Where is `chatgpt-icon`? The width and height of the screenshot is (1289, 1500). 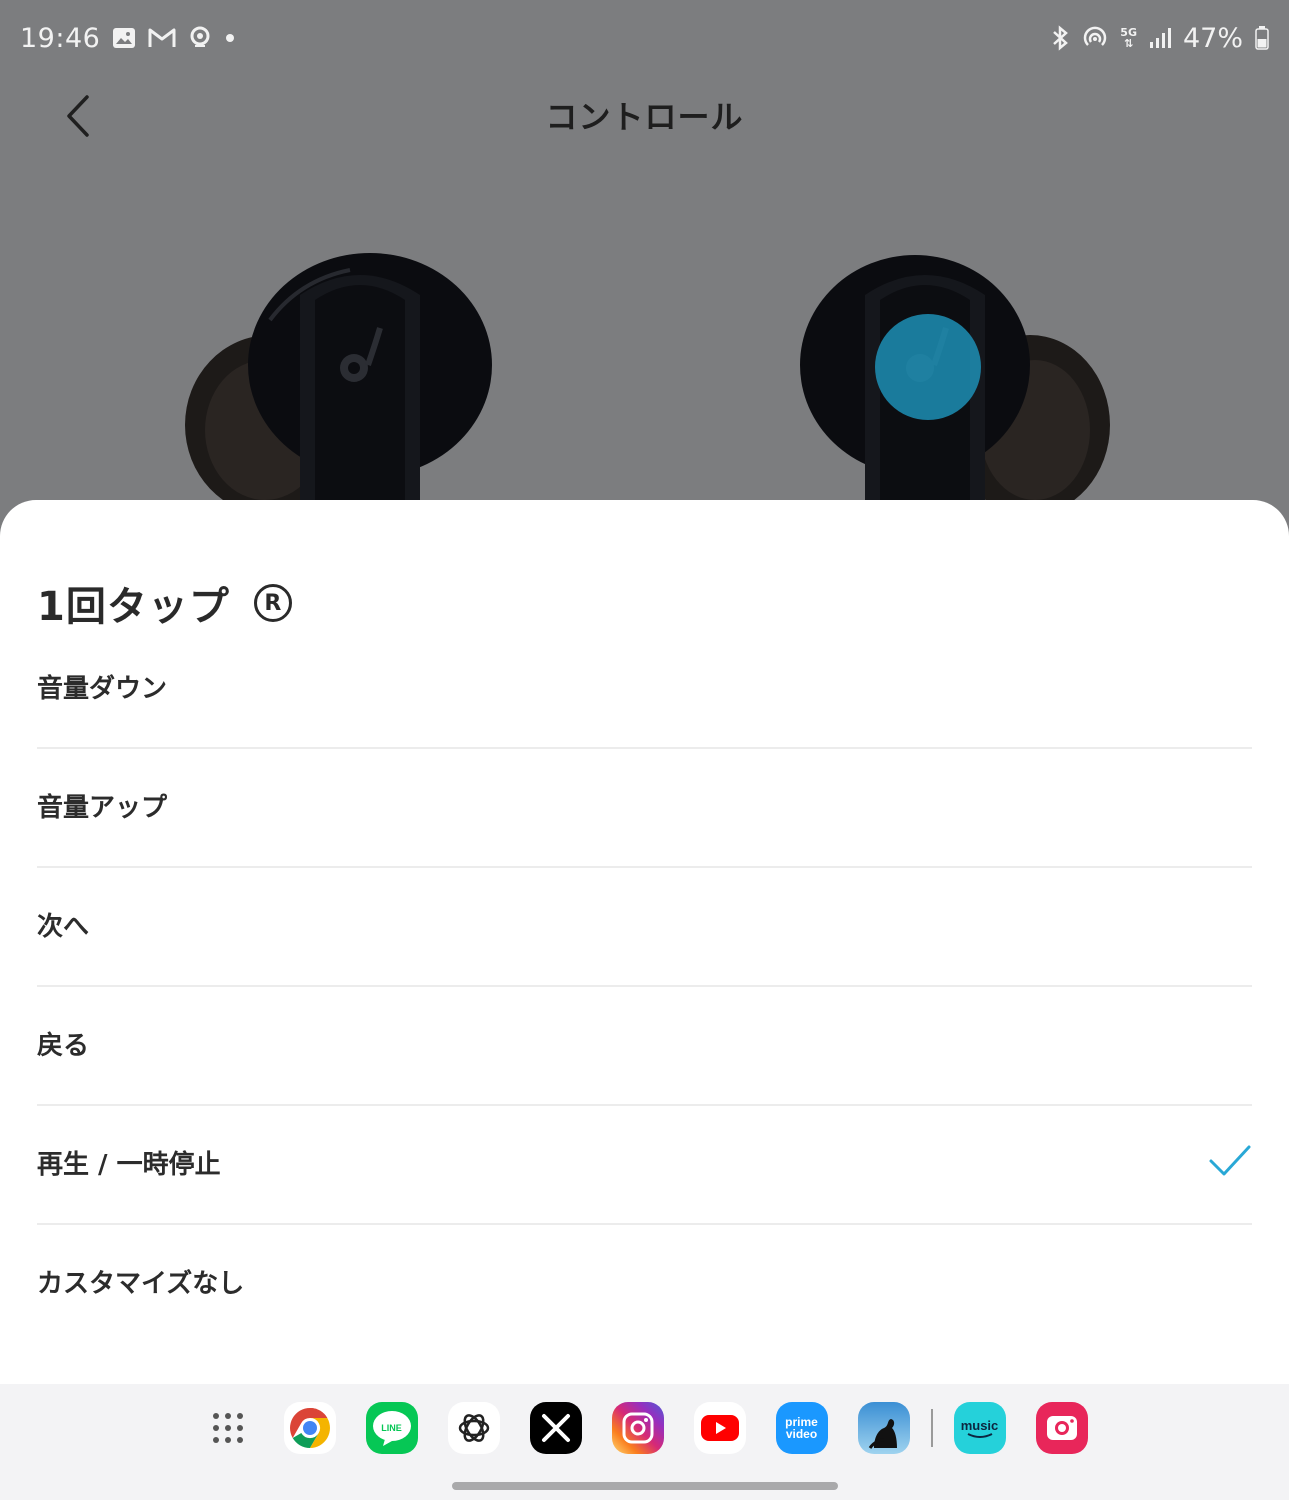 chatgpt-icon is located at coordinates (473, 1428).